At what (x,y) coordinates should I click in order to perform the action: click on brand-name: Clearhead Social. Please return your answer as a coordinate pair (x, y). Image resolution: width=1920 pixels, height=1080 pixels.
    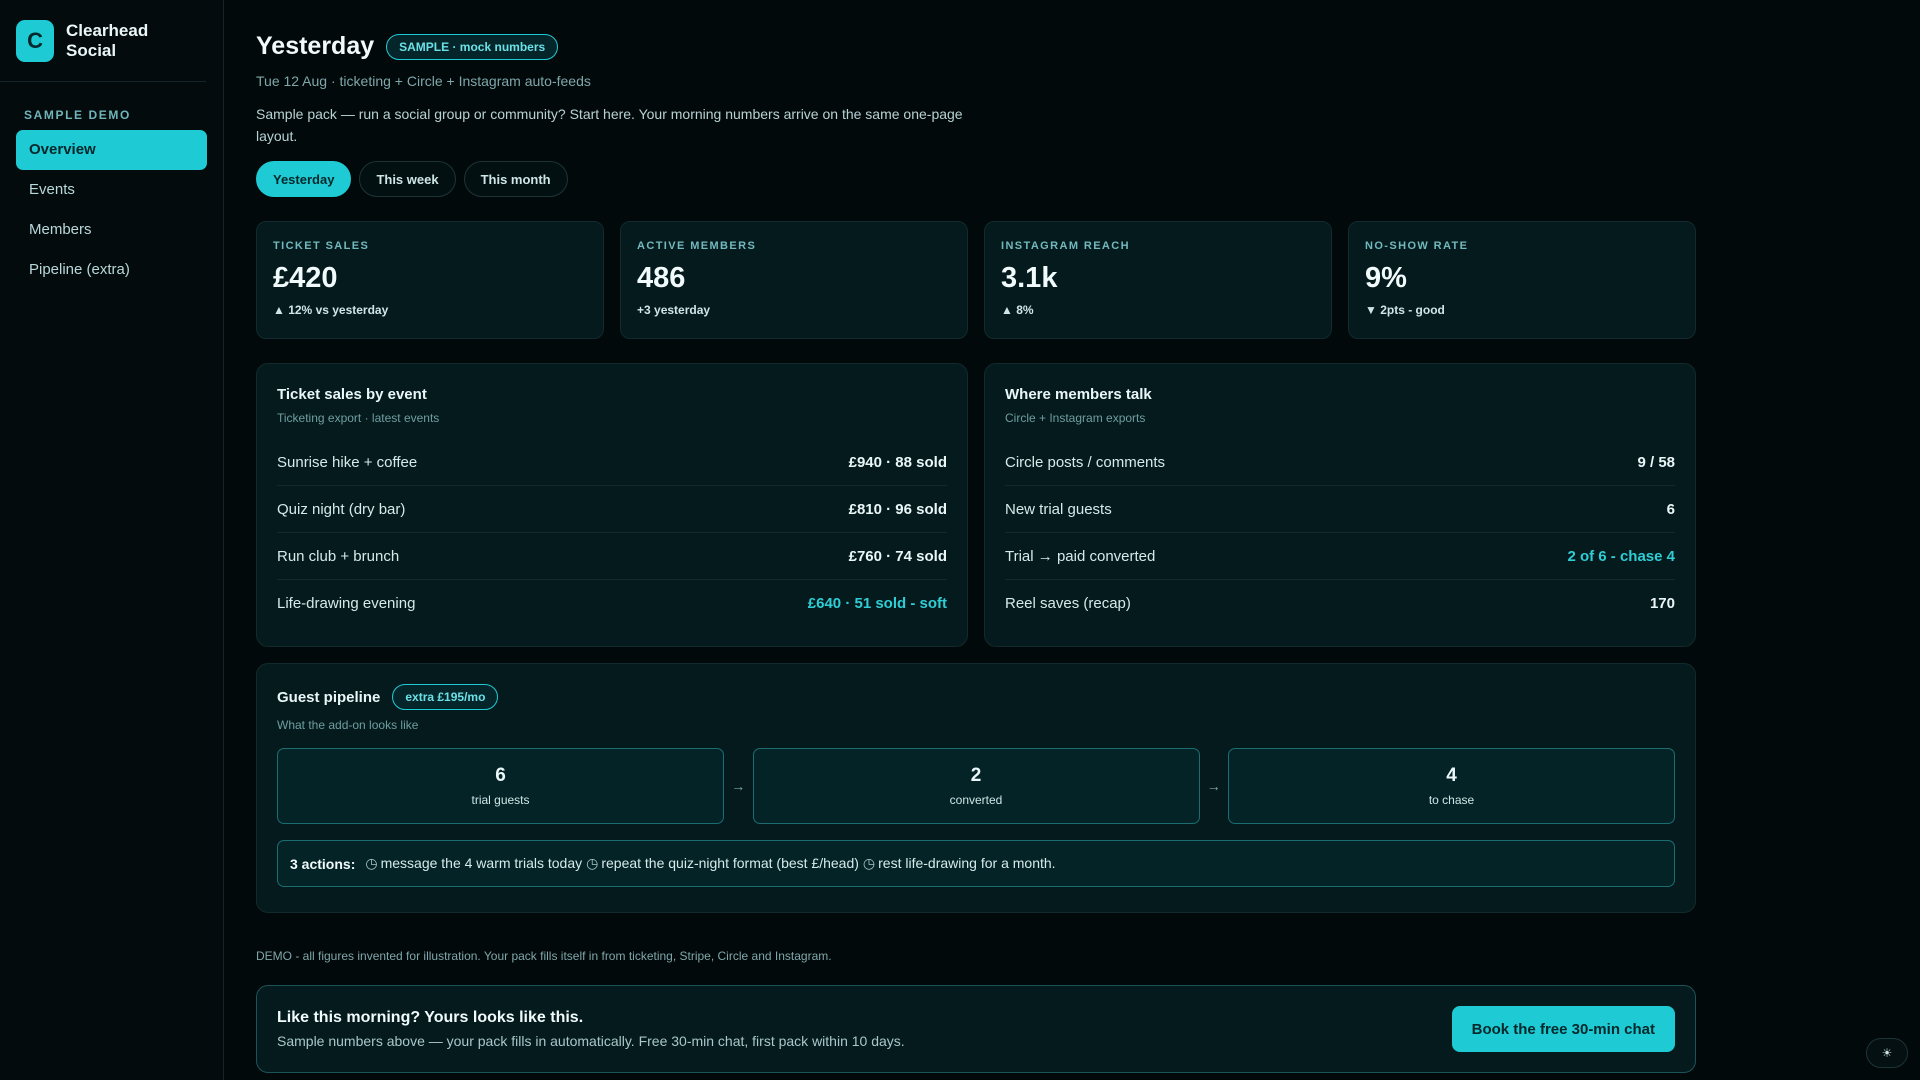
    Looking at the image, I should click on (107, 40).